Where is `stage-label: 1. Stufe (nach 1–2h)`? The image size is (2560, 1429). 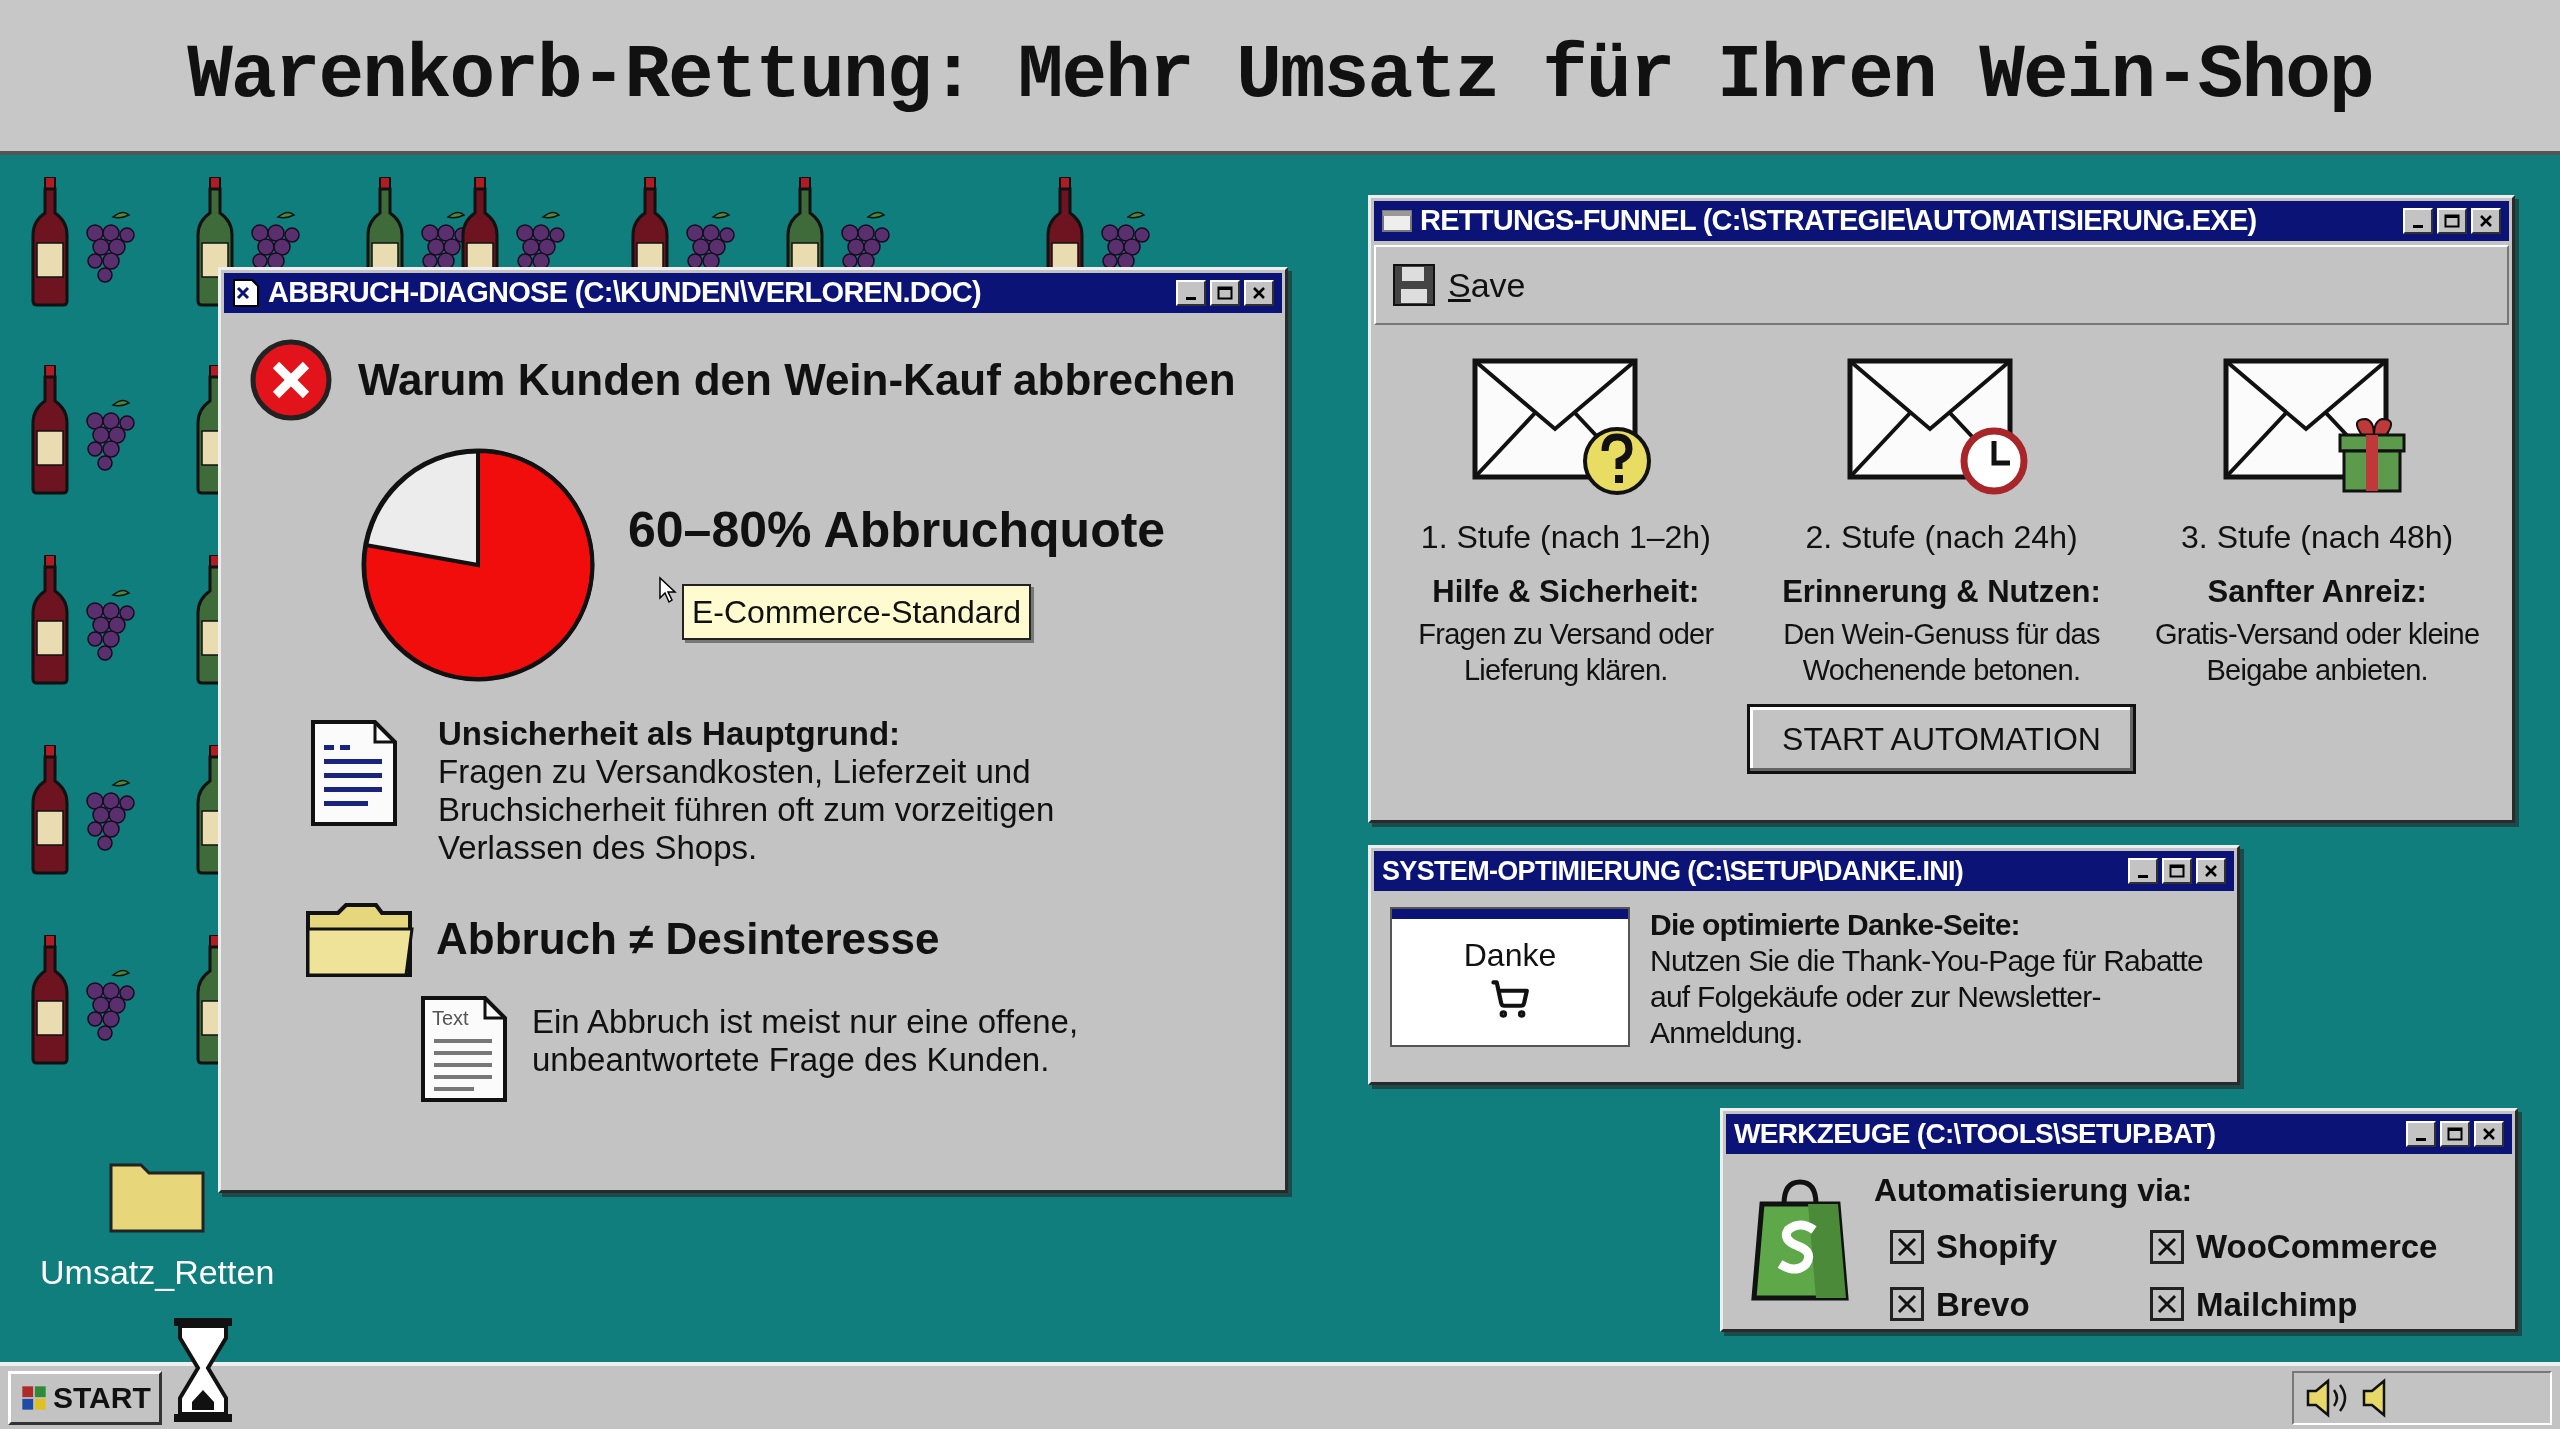
stage-label: 1. Stufe (nach 1–2h) is located at coordinates (1565, 537).